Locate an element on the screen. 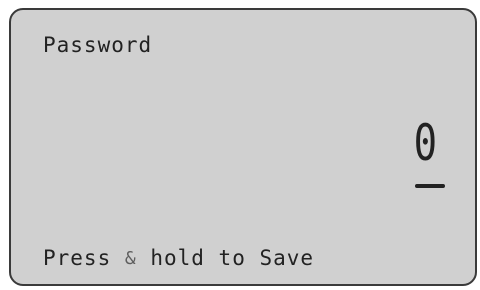 The width and height of the screenshot is (480, 290). ampersand-symbol: & is located at coordinates (130, 258).